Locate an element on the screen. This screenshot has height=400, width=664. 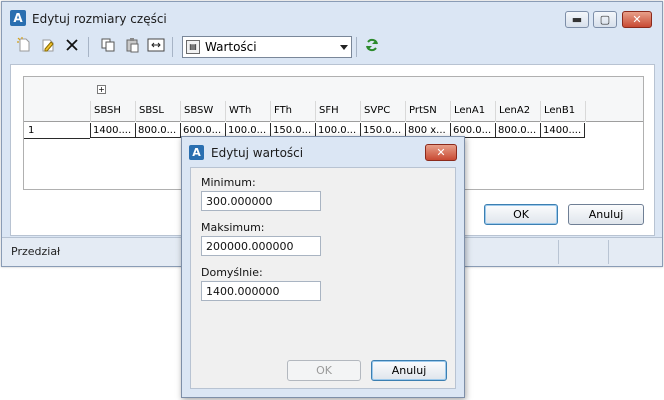
title-bar: A Edytuj rozmiary części ▬ ▢ ✕ is located at coordinates (332, 18).